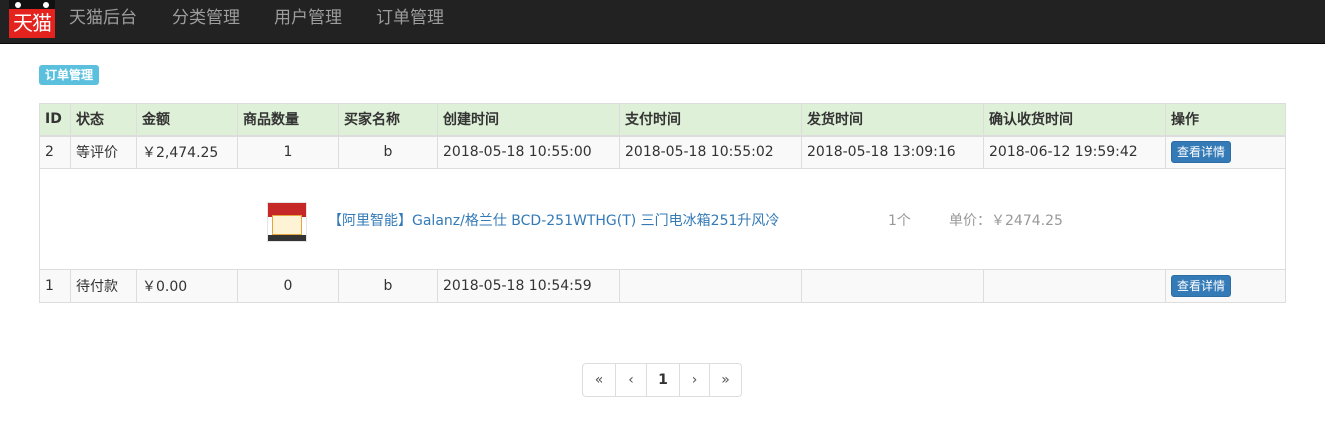 This screenshot has width=1325, height=426. What do you see at coordinates (308, 22) in the screenshot?
I see `nav-user-management: 用户管理` at bounding box center [308, 22].